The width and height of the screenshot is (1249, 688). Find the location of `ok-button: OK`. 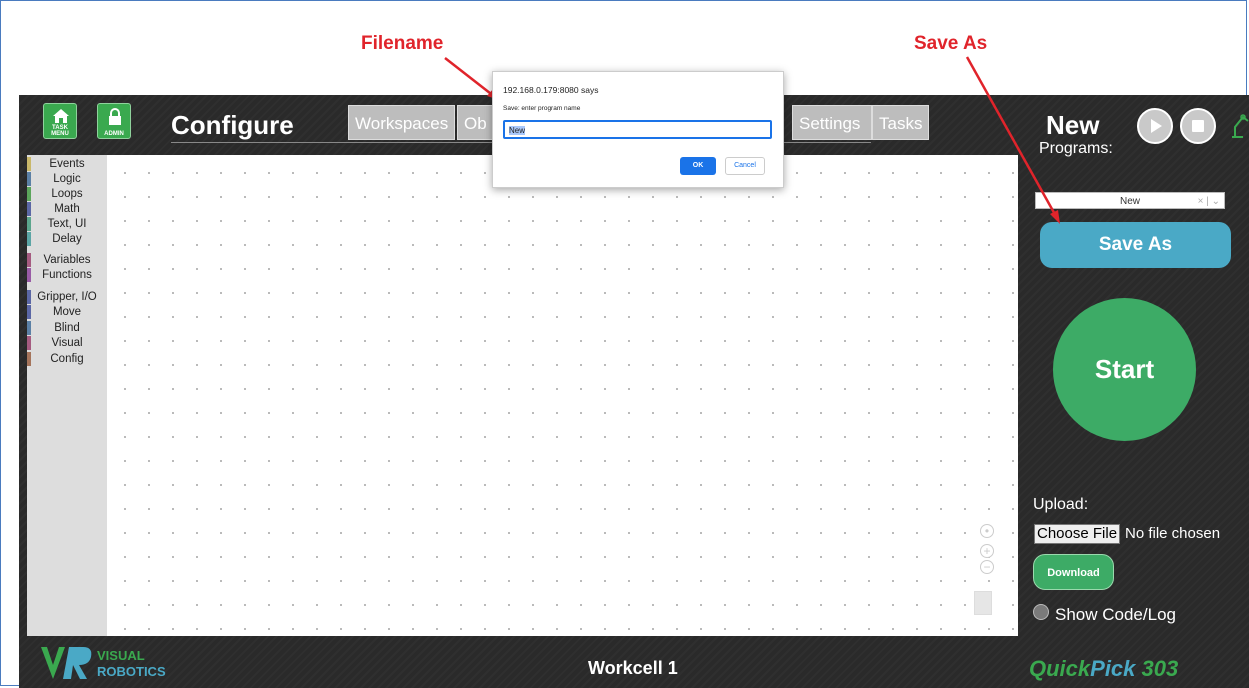

ok-button: OK is located at coordinates (698, 166).